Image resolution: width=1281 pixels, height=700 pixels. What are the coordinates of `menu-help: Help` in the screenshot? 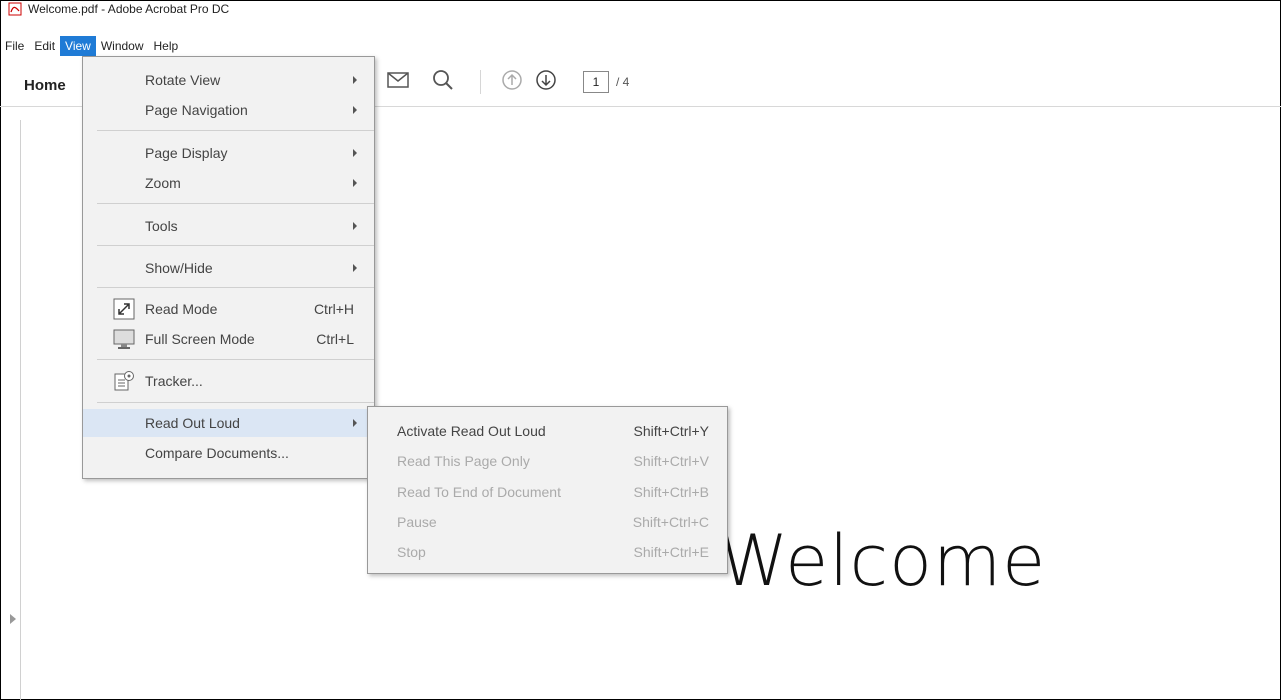 It's located at (166, 46).